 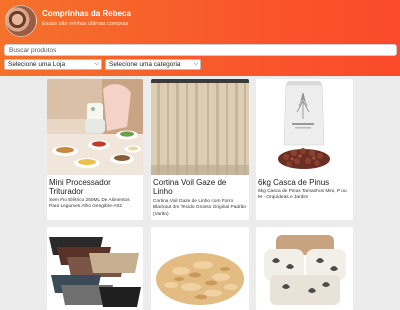 I want to click on product-image-planters, so click(x=95, y=268).